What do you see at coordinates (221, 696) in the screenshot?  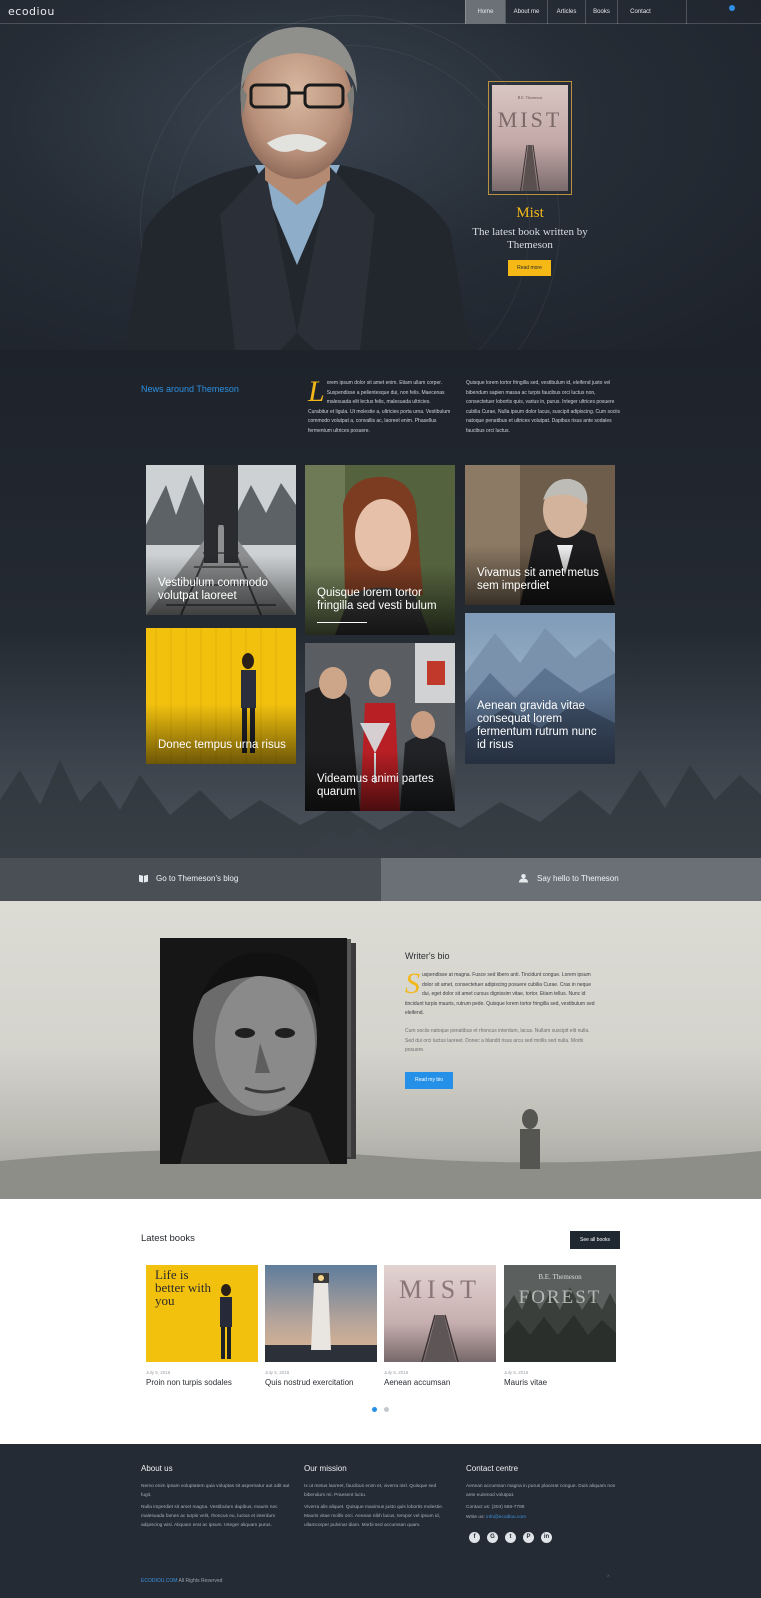 I see `news-tile: Donec tempus urna risus` at bounding box center [221, 696].